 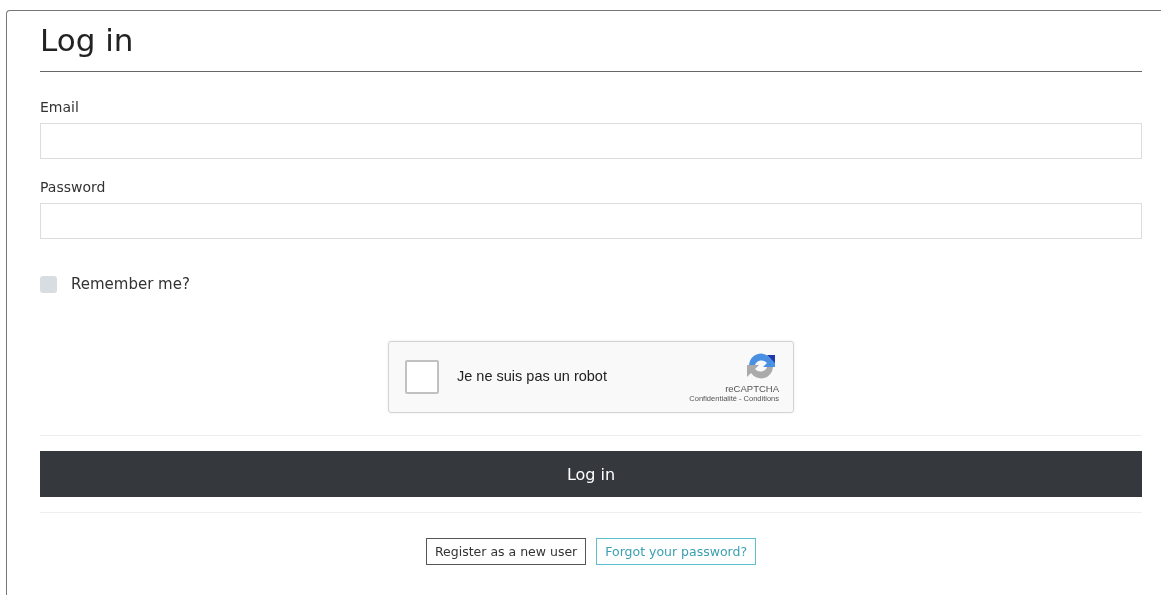 What do you see at coordinates (87, 40) in the screenshot?
I see `page-title: Log in` at bounding box center [87, 40].